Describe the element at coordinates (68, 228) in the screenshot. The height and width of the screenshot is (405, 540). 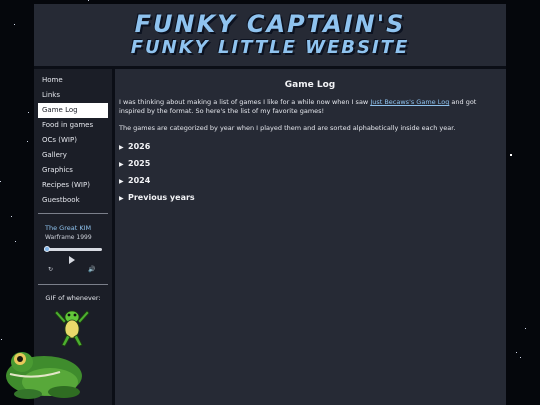
I see `track-title: The Great KIM` at that location.